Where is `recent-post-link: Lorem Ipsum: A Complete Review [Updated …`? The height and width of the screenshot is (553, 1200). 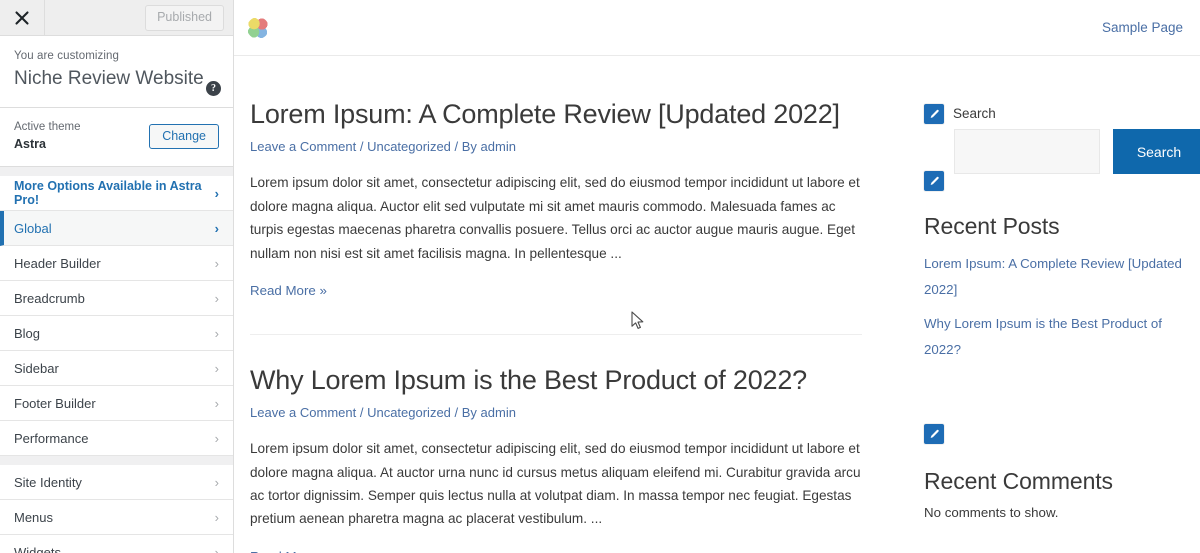 recent-post-link: Lorem Ipsum: A Complete Review [Updated … is located at coordinates (1053, 276).